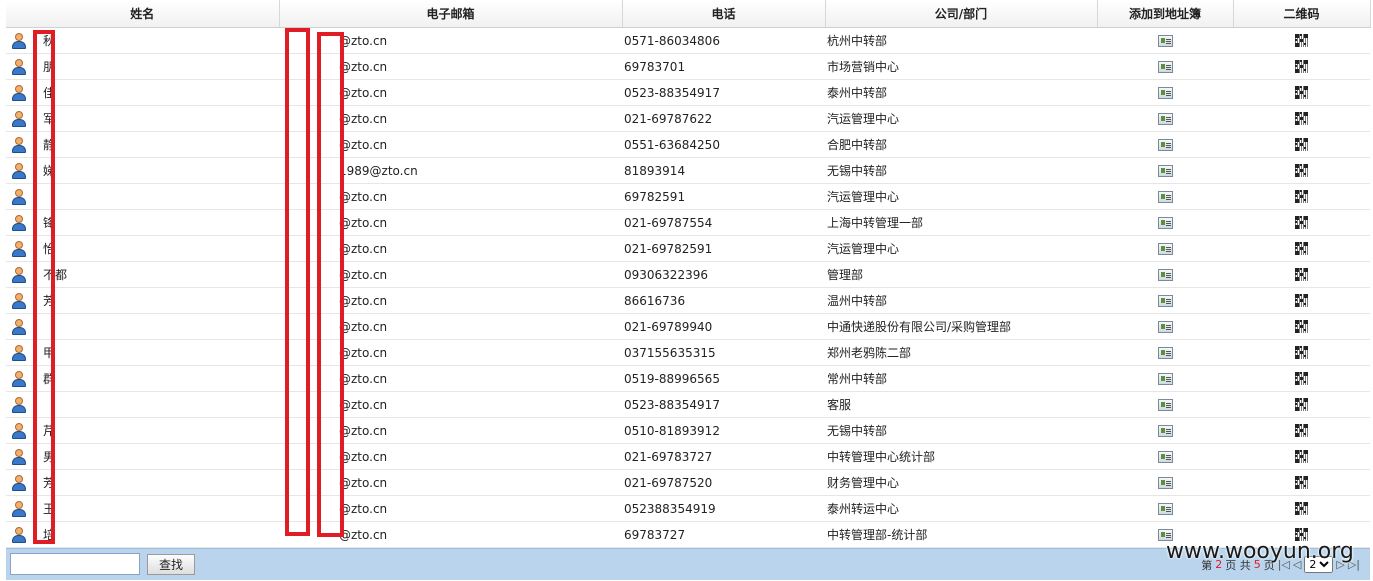  Describe the element at coordinates (723, 248) in the screenshot. I see `phone-cell: 021-69782591` at that location.